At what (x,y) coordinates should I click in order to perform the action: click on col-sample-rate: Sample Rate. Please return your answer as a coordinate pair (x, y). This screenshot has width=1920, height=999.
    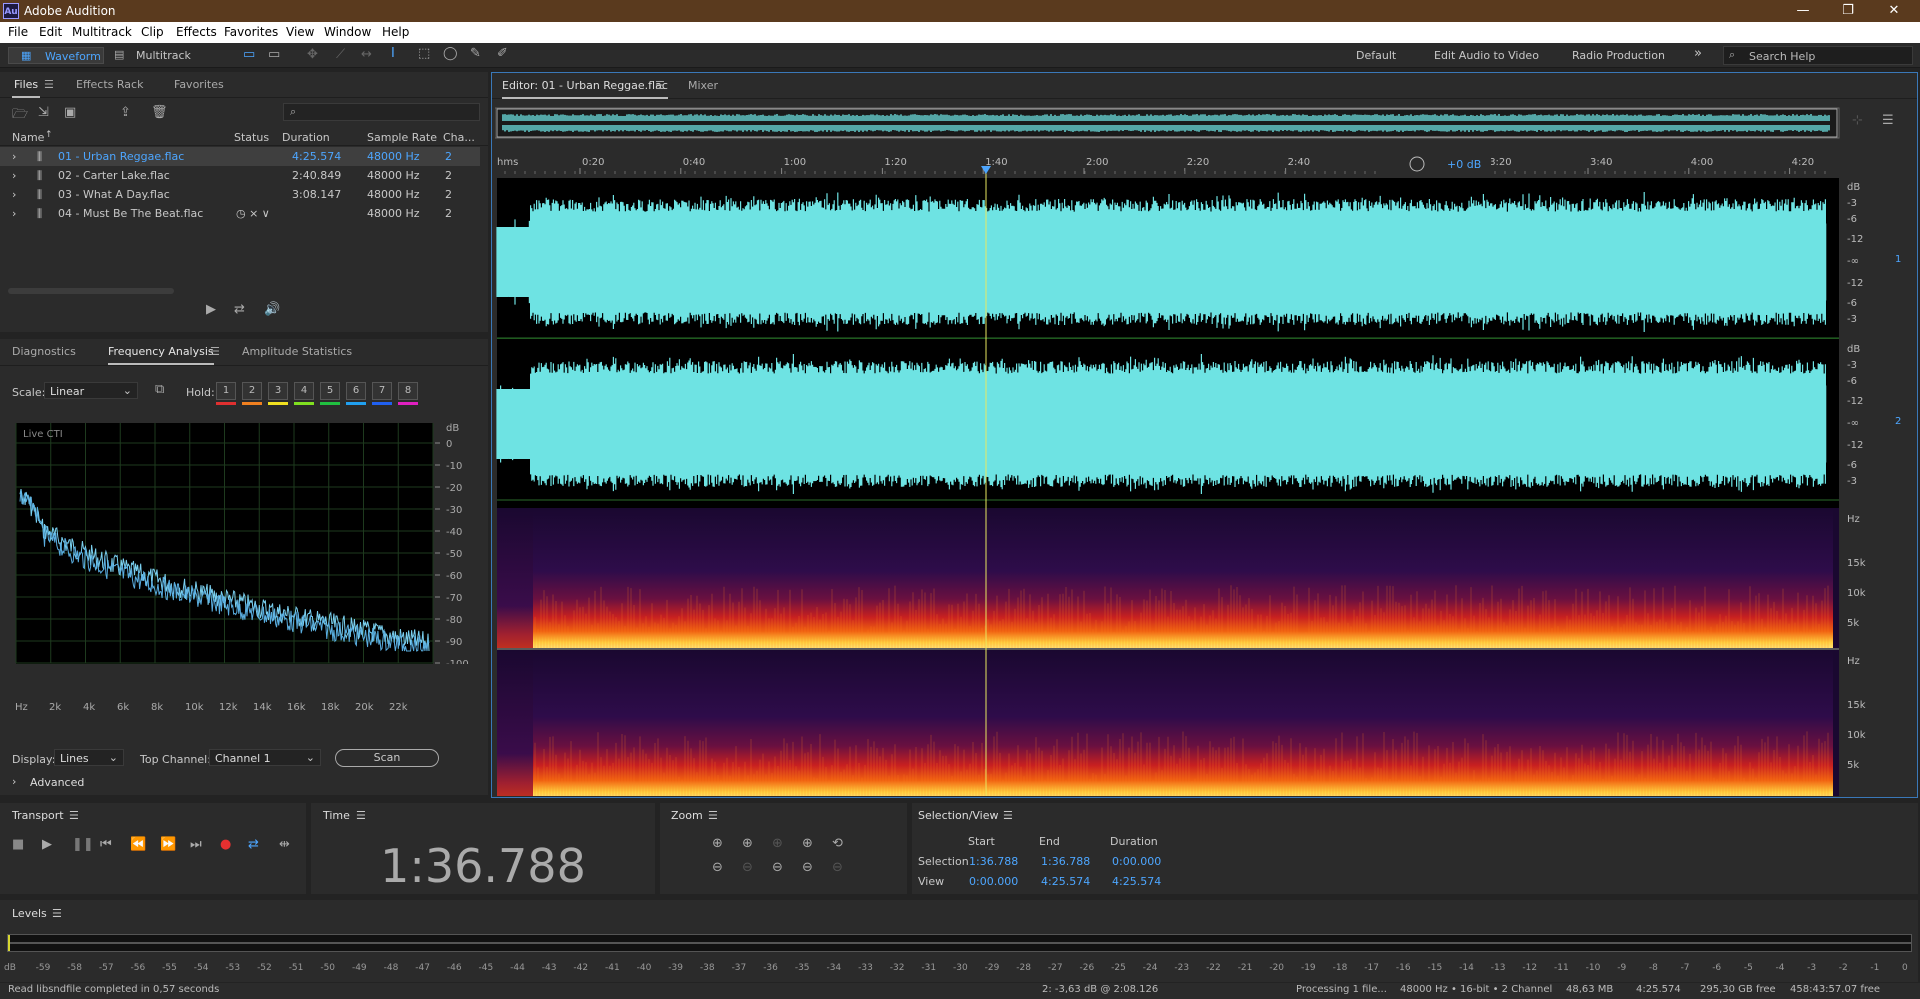
    Looking at the image, I should click on (402, 137).